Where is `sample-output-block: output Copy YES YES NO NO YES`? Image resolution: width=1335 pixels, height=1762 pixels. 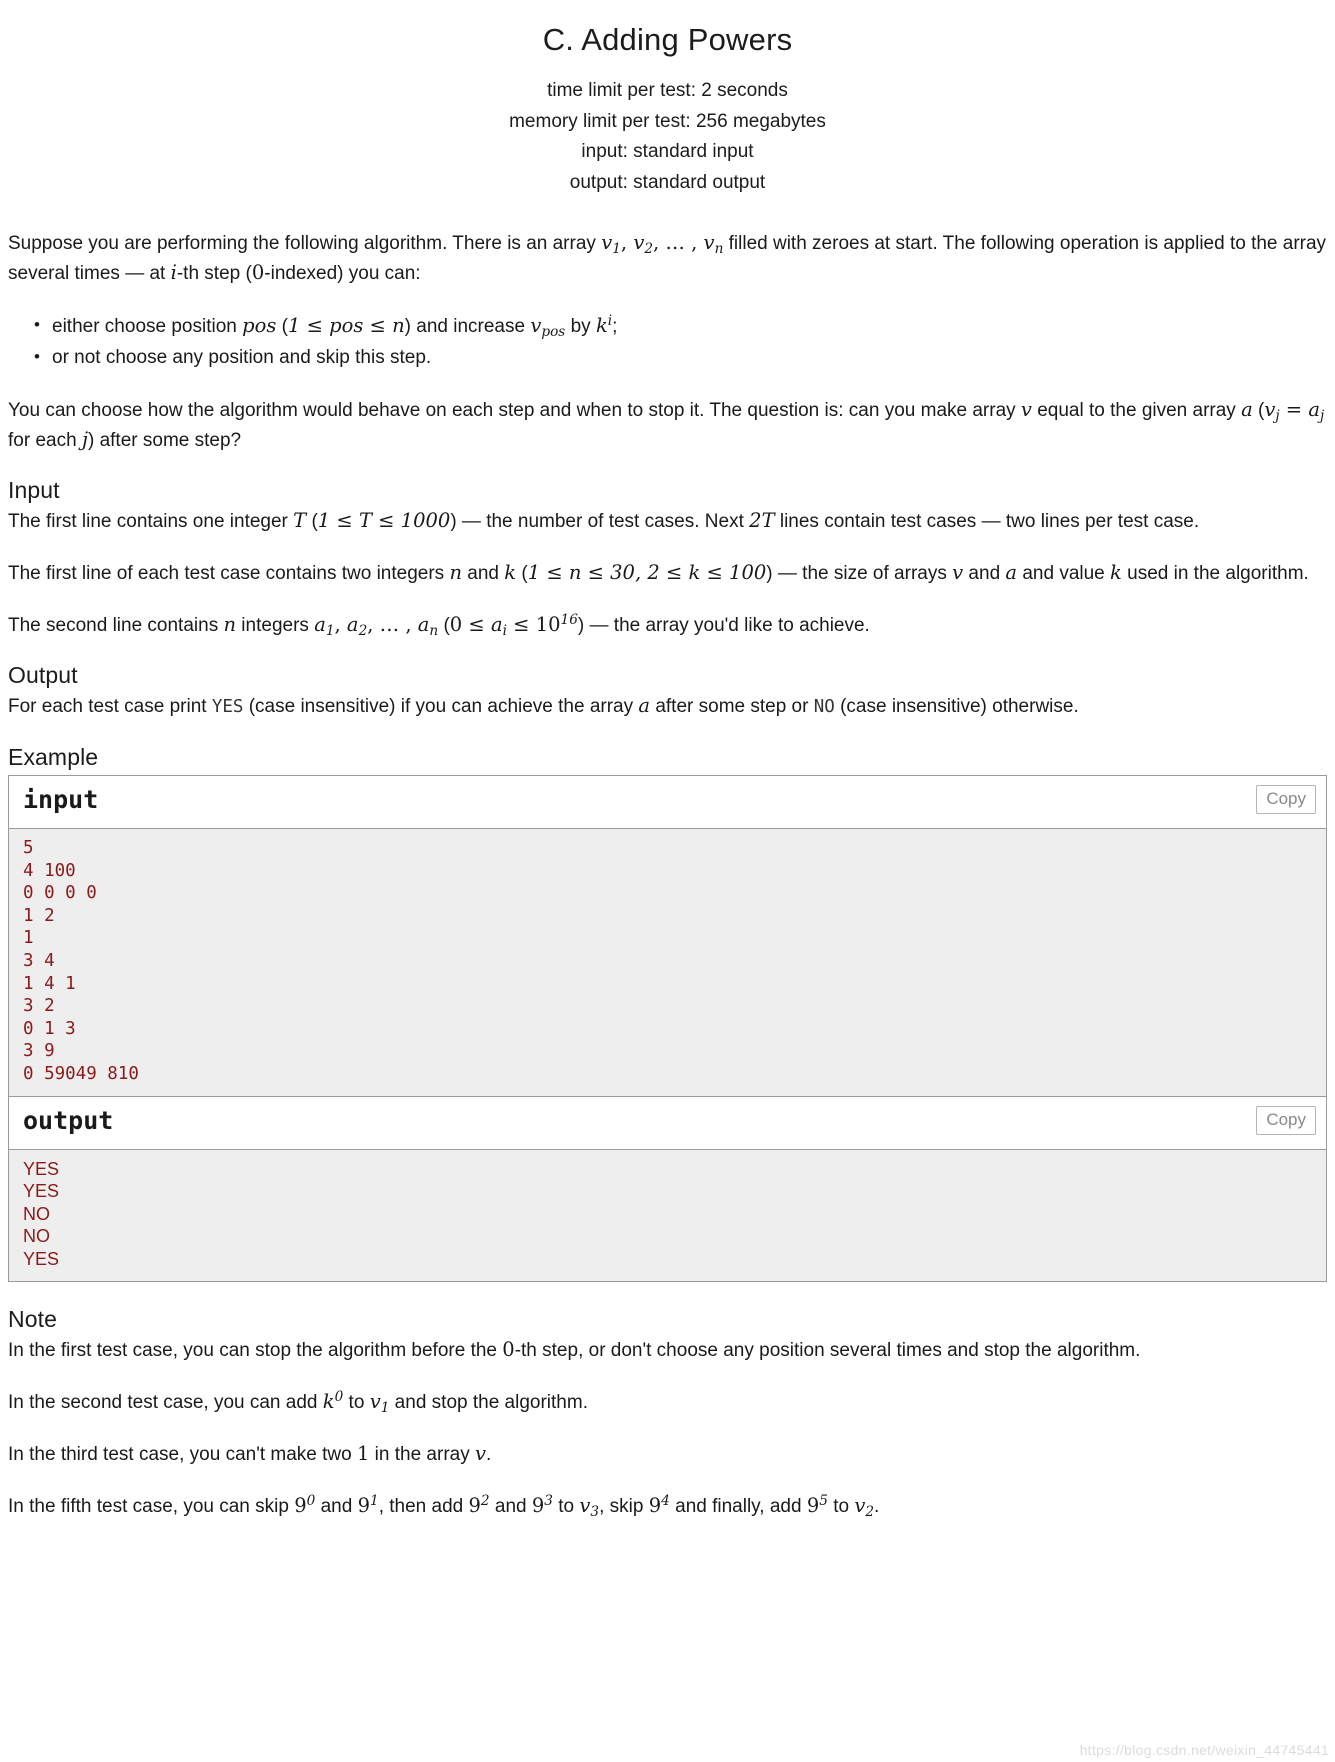
sample-output-block: output Copy YES YES NO NO YES is located at coordinates (667, 1188).